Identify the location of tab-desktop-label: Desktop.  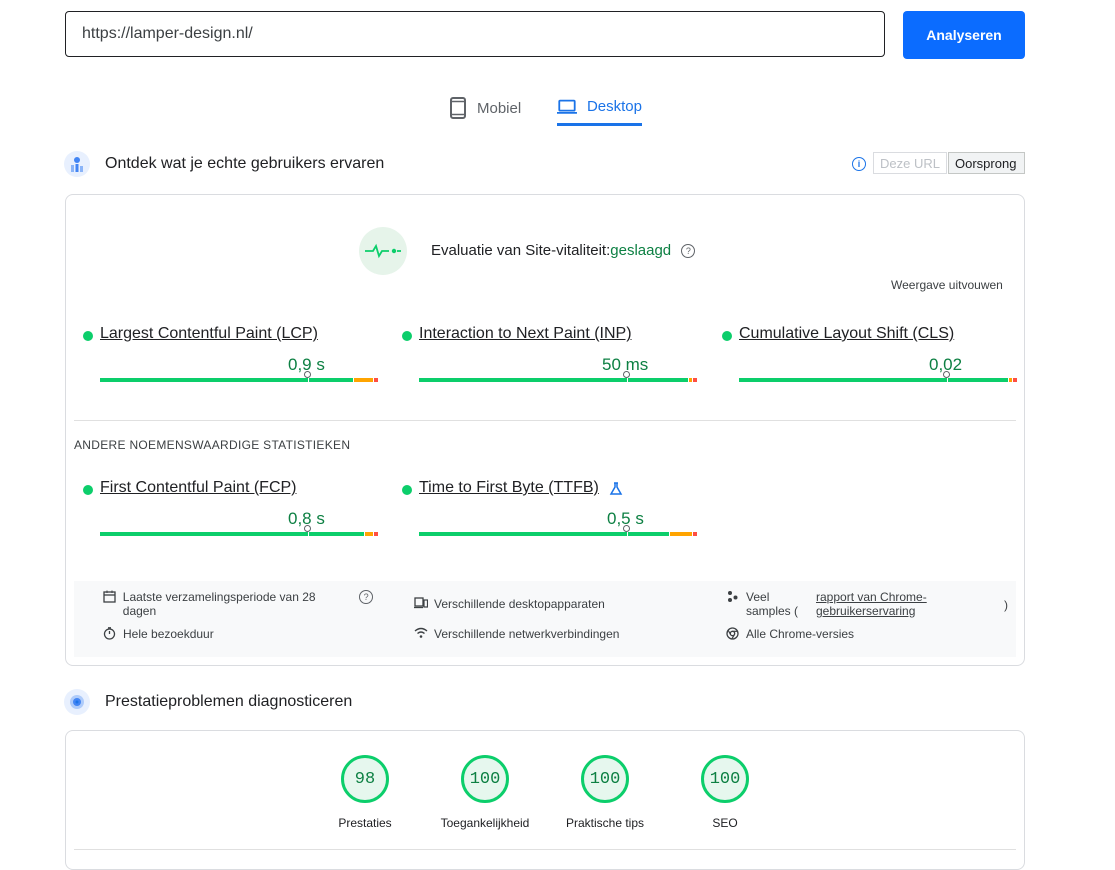
(614, 106).